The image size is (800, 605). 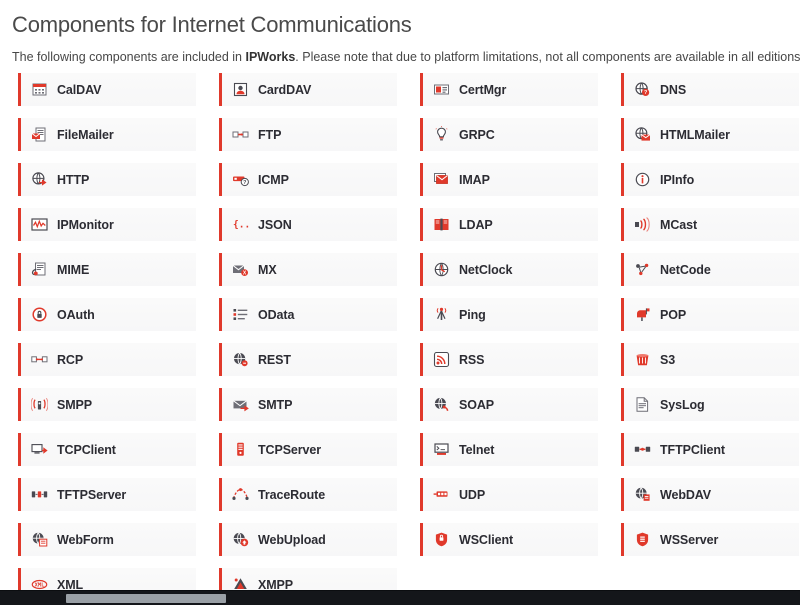 I want to click on component-label: RSS, so click(x=472, y=359).